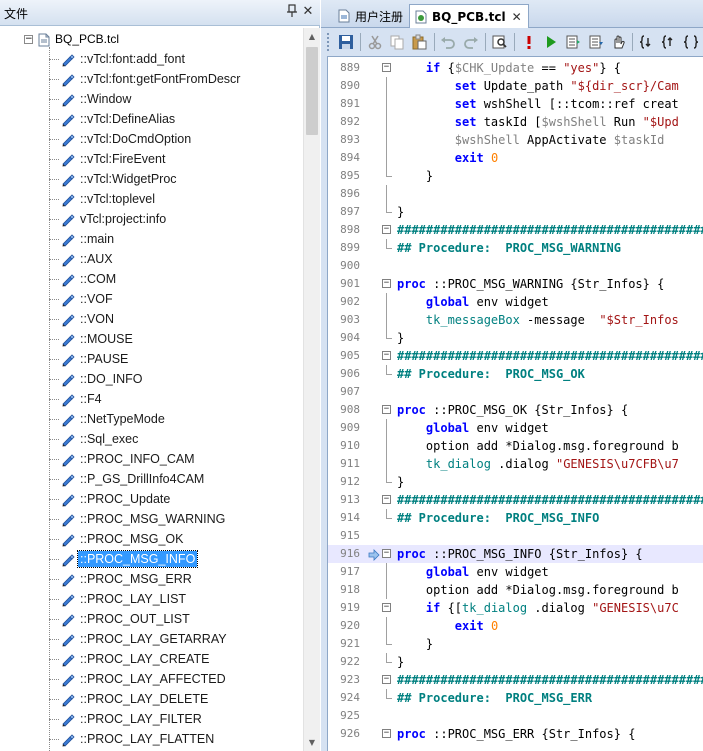 This screenshot has width=703, height=751. What do you see at coordinates (92, 339) in the screenshot?
I see `tree-item: ::MOUSE` at bounding box center [92, 339].